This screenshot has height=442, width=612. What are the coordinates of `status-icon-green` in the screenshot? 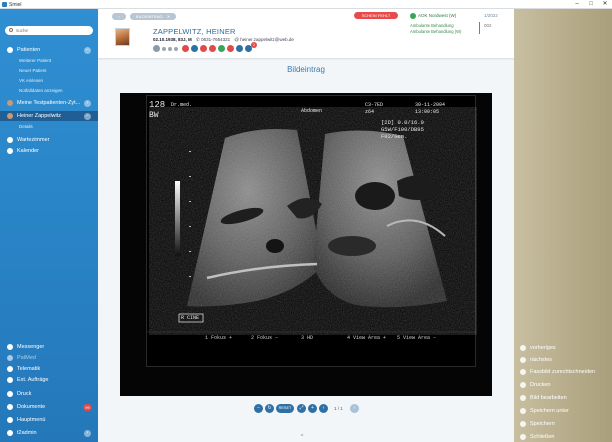 It's located at (221, 48).